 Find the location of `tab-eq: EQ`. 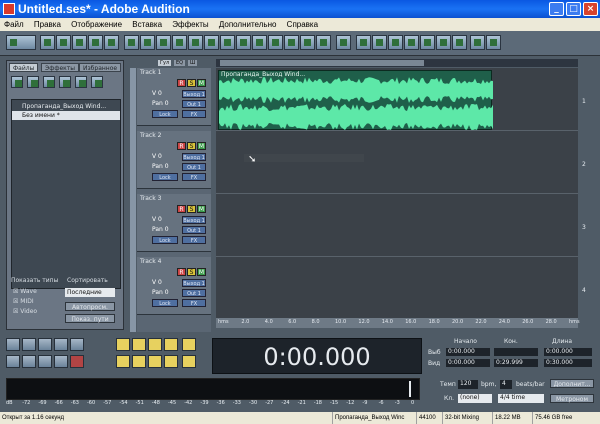

tab-eq: EQ is located at coordinates (180, 63).